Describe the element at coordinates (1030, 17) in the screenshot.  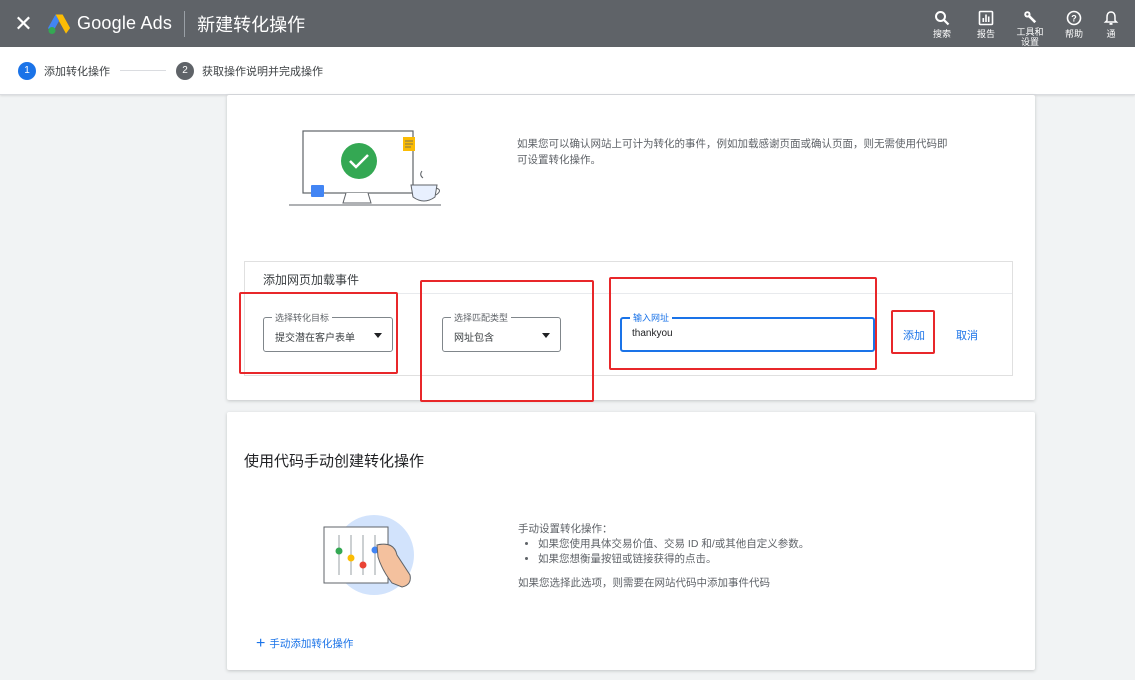
I see `tools-icon` at that location.